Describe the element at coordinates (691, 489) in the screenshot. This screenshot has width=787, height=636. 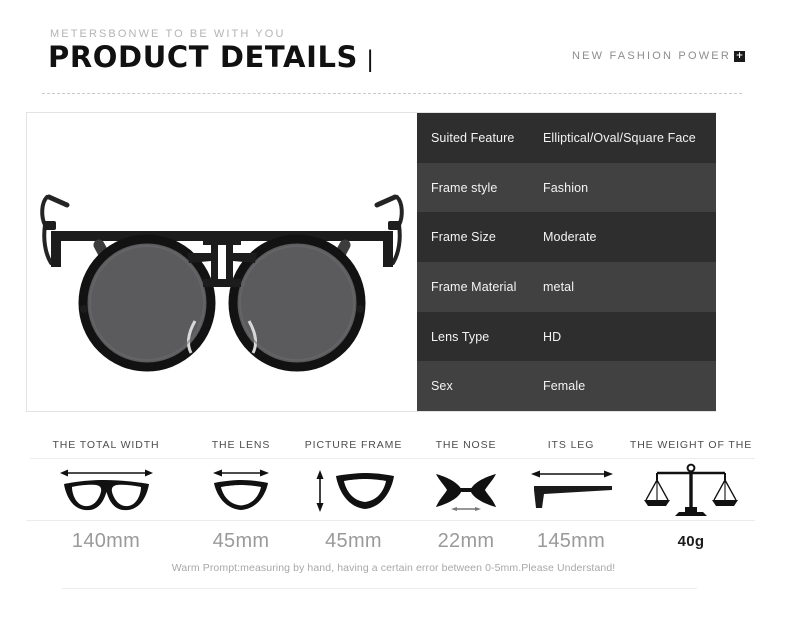
I see `balance-scale-icon` at that location.